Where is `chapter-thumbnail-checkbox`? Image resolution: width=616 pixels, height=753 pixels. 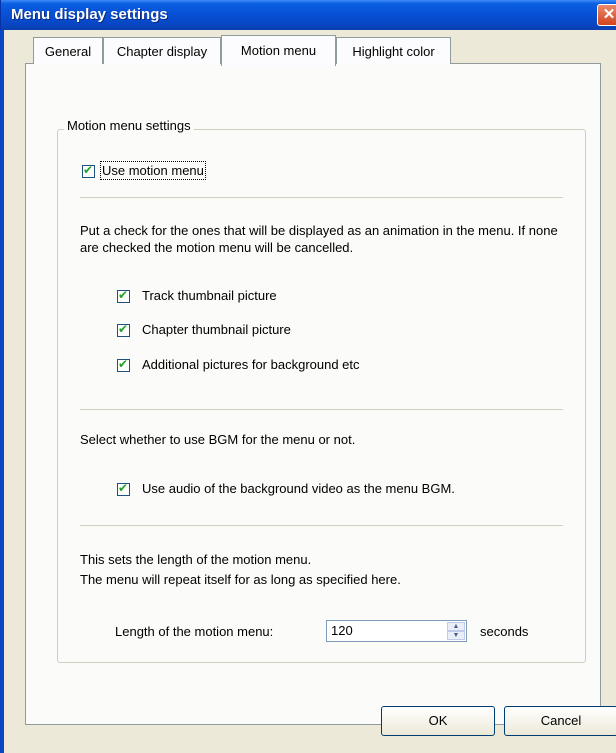 chapter-thumbnail-checkbox is located at coordinates (123, 329).